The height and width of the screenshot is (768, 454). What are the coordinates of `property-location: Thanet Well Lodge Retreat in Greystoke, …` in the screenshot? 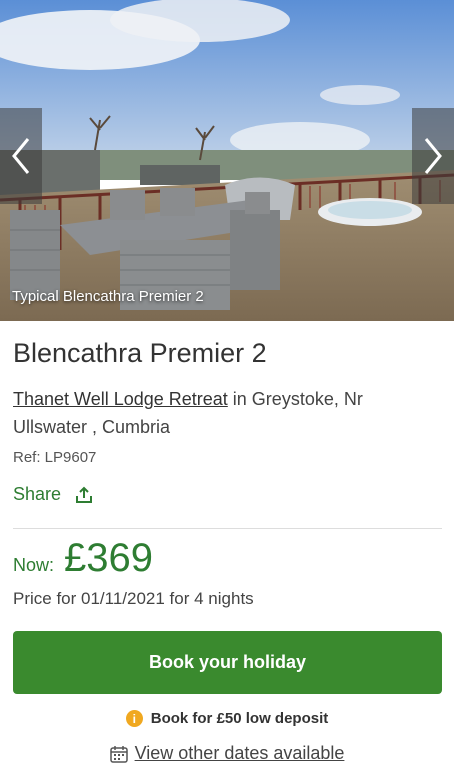 It's located at (223, 413).